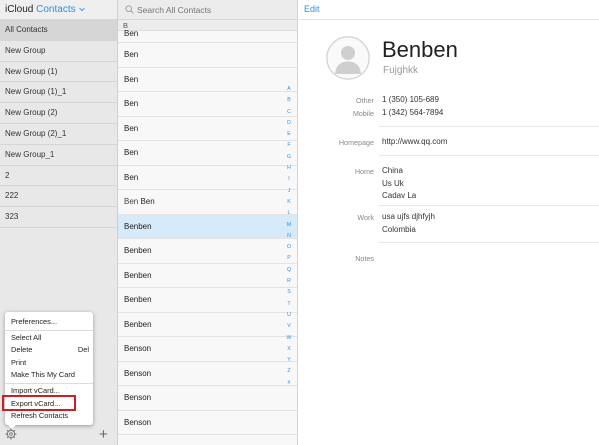 This screenshot has width=599, height=445. What do you see at coordinates (58, 51) in the screenshot?
I see `group-item: New Group` at bounding box center [58, 51].